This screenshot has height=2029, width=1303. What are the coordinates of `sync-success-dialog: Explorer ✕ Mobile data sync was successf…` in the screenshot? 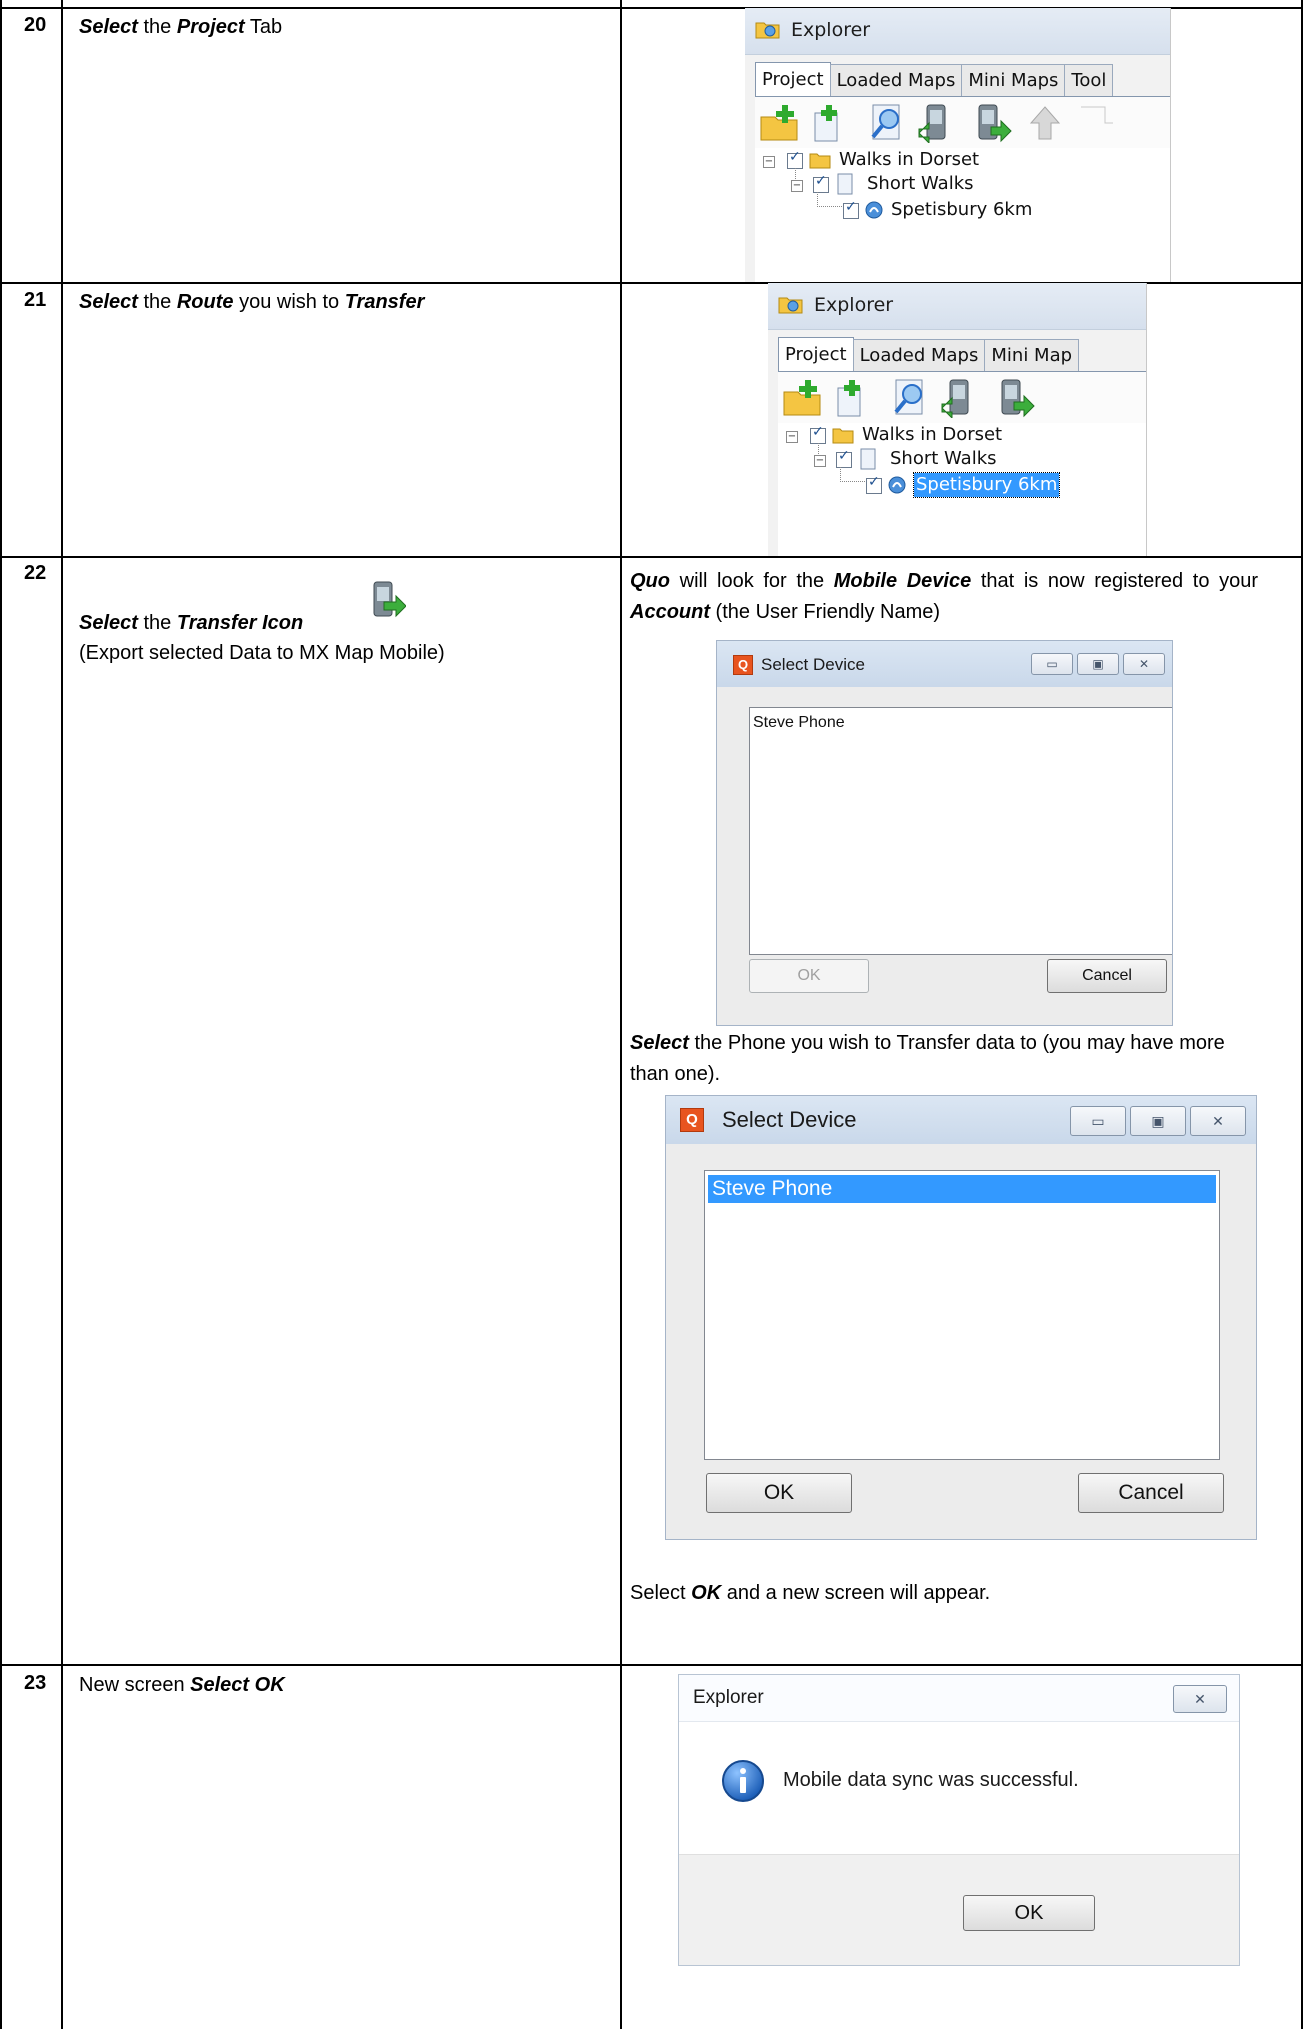 It's located at (959, 1820).